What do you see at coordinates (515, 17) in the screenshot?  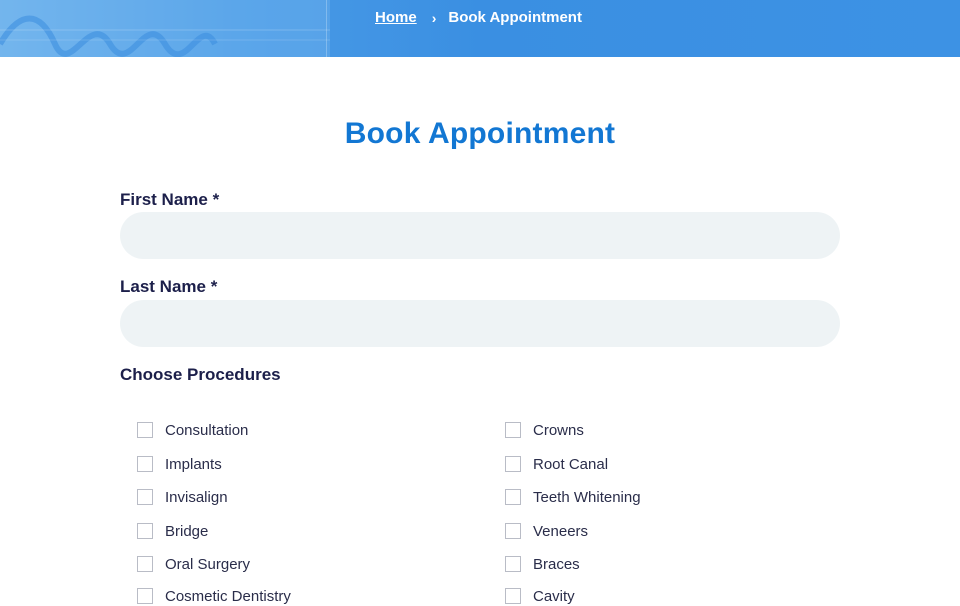 I see `breadcrumb-current: Book Appointment` at bounding box center [515, 17].